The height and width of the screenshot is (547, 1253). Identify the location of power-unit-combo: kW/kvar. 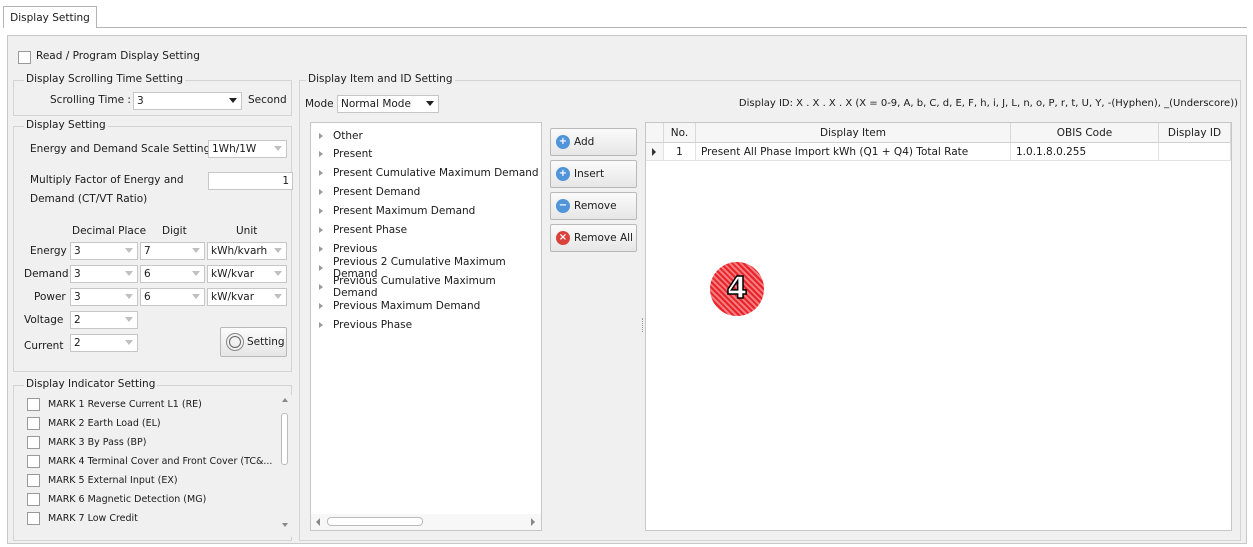
(247, 297).